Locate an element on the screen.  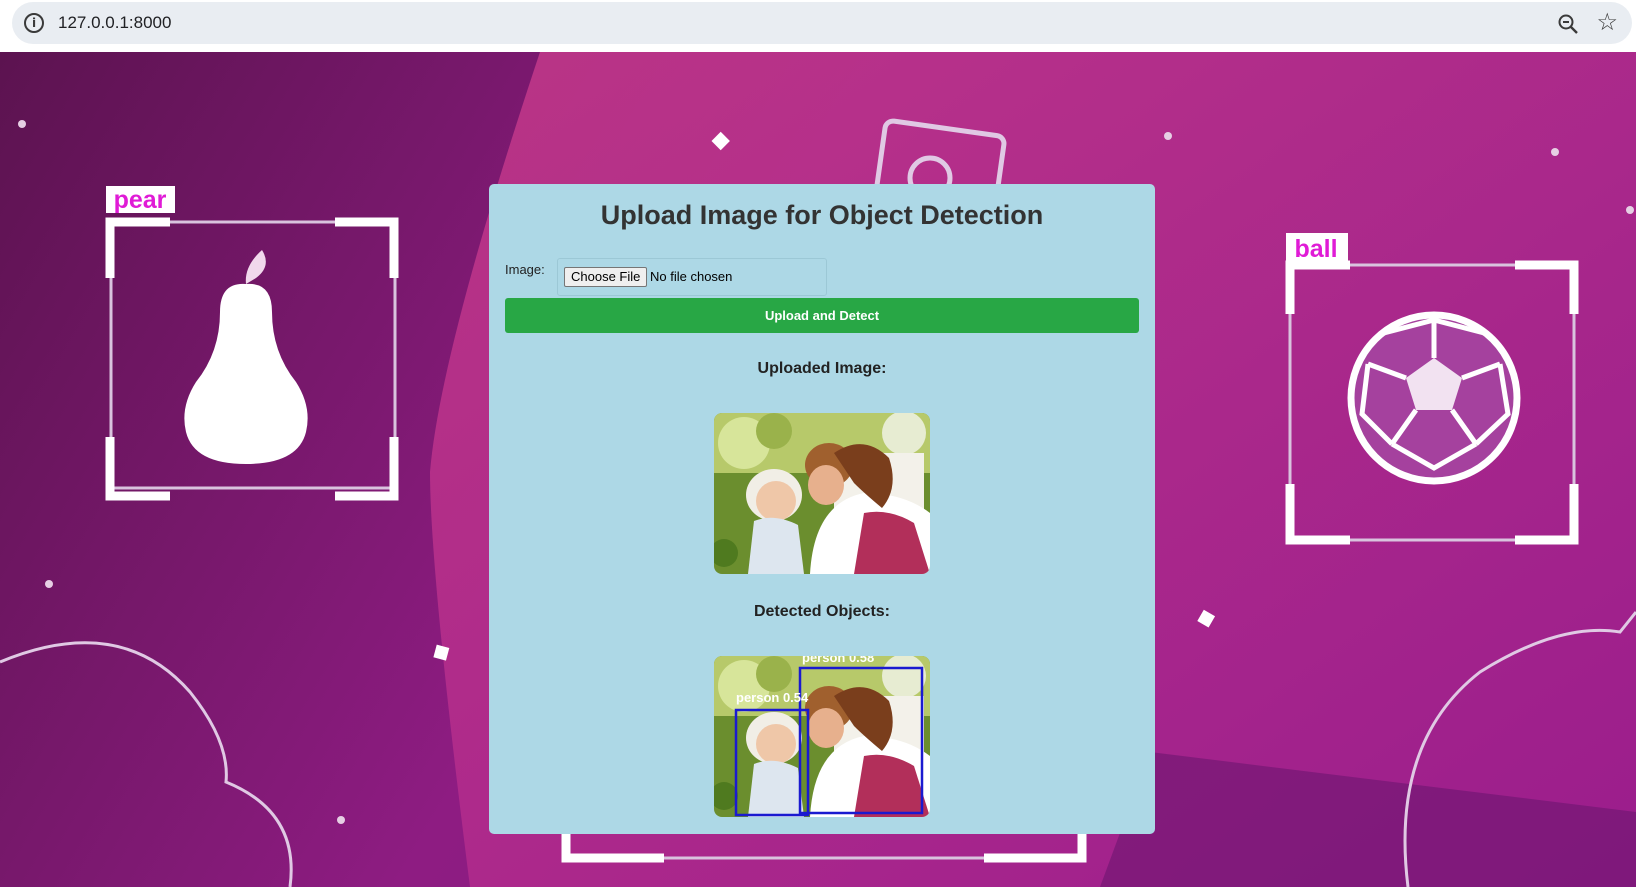
file-status-text: No file chosen is located at coordinates (691, 276).